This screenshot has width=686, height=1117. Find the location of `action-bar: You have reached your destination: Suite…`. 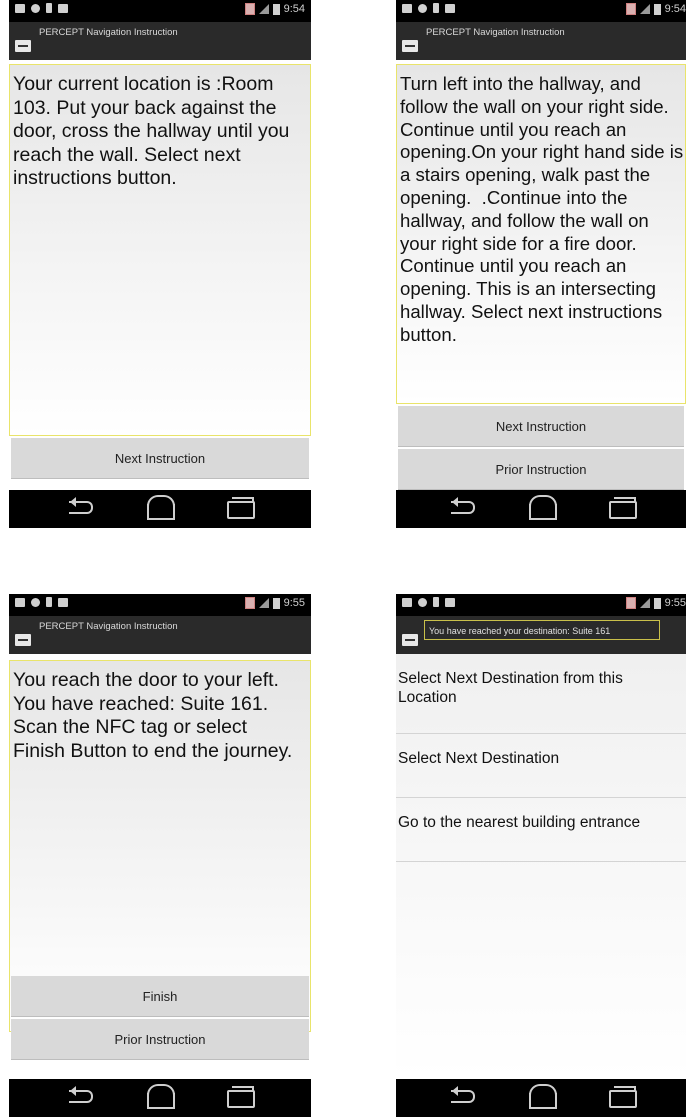

action-bar: You have reached your destination: Suite… is located at coordinates (541, 635).